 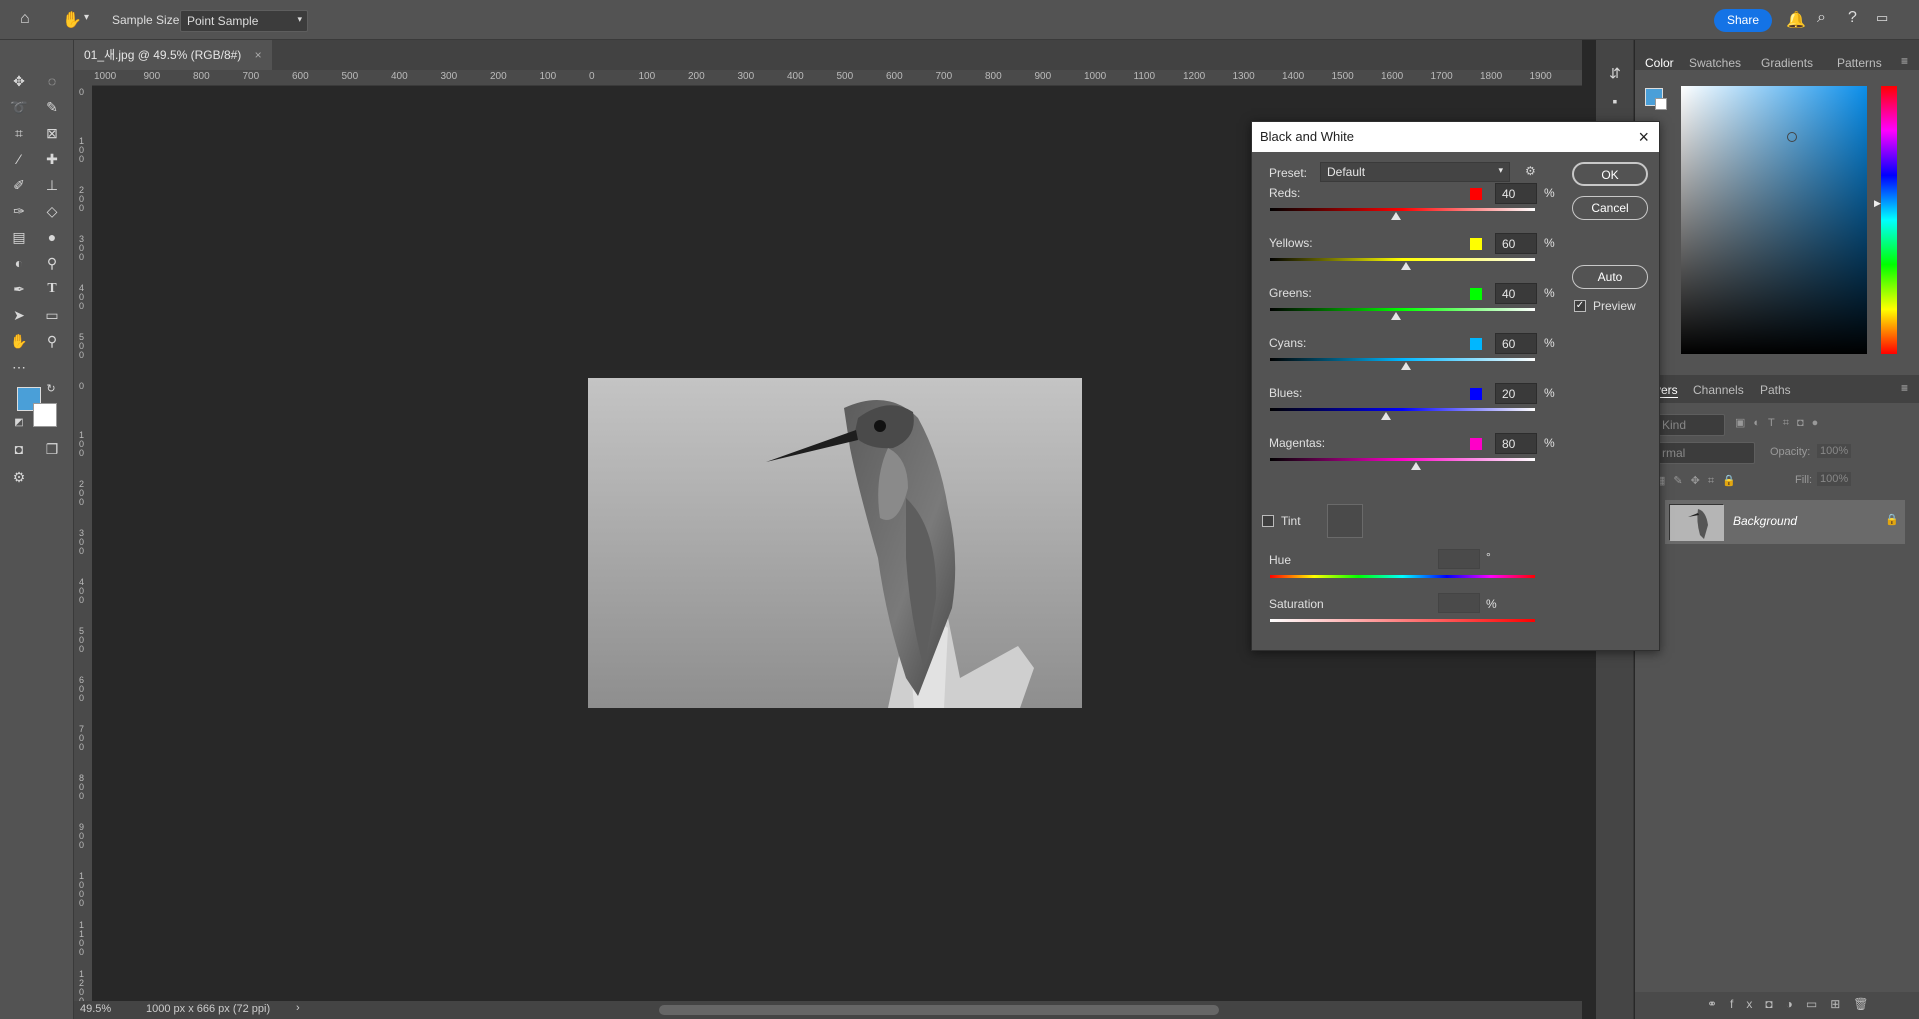 I want to click on layer-name: Background, so click(x=1765, y=521).